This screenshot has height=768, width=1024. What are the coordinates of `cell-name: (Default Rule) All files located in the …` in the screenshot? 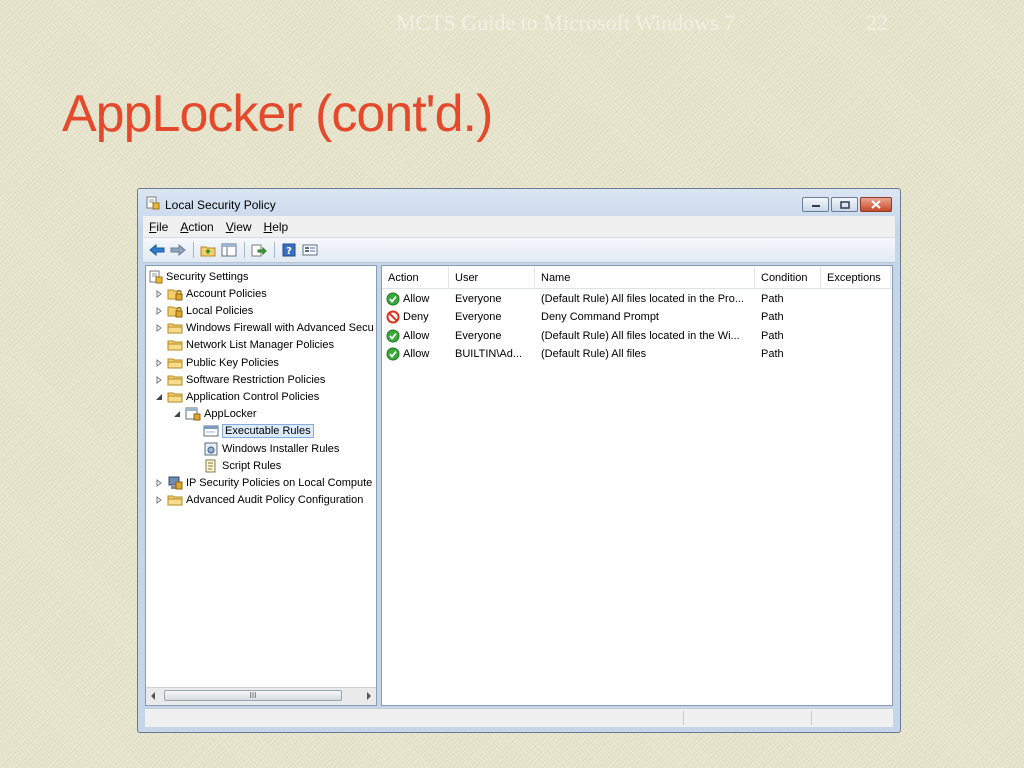 It's located at (640, 335).